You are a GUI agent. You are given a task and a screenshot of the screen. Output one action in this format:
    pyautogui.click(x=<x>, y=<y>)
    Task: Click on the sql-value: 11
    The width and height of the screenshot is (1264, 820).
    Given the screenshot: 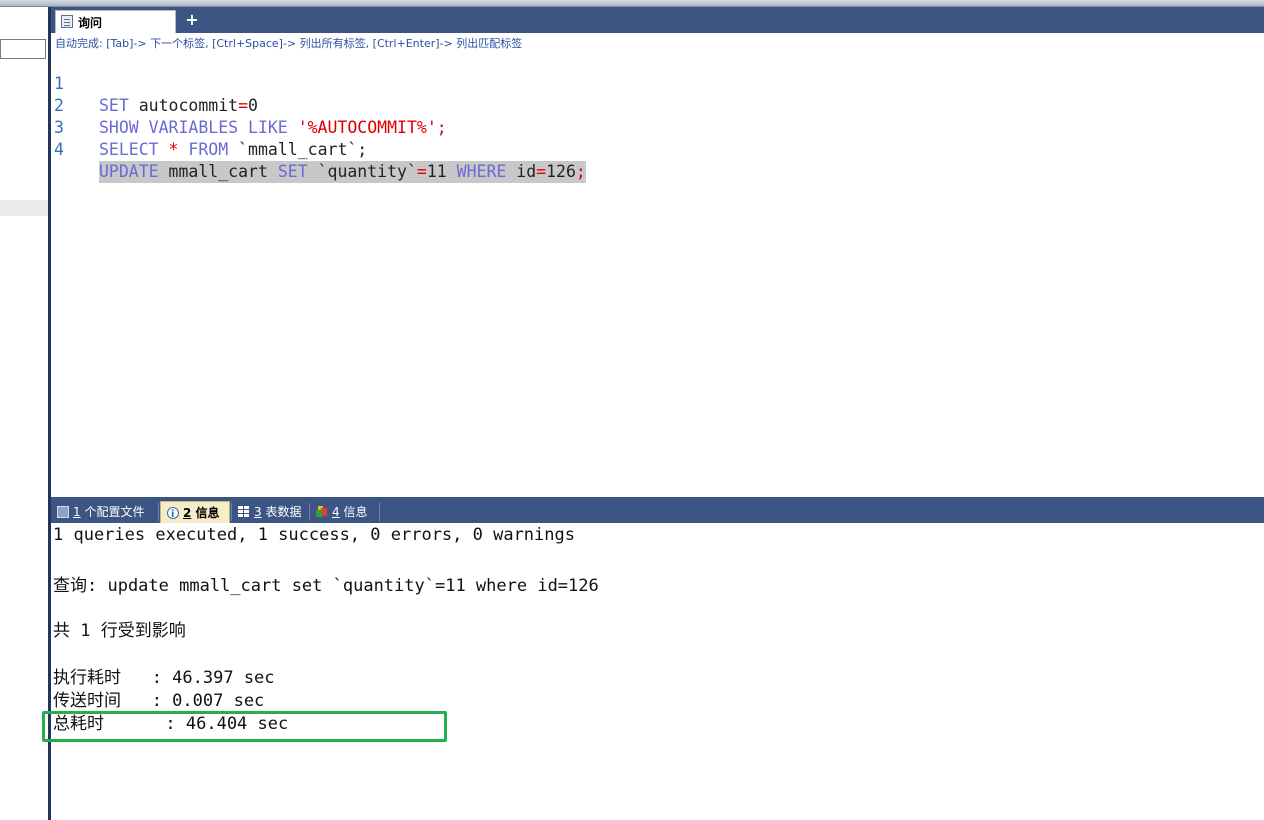 What is the action you would take?
    pyautogui.click(x=441, y=171)
    